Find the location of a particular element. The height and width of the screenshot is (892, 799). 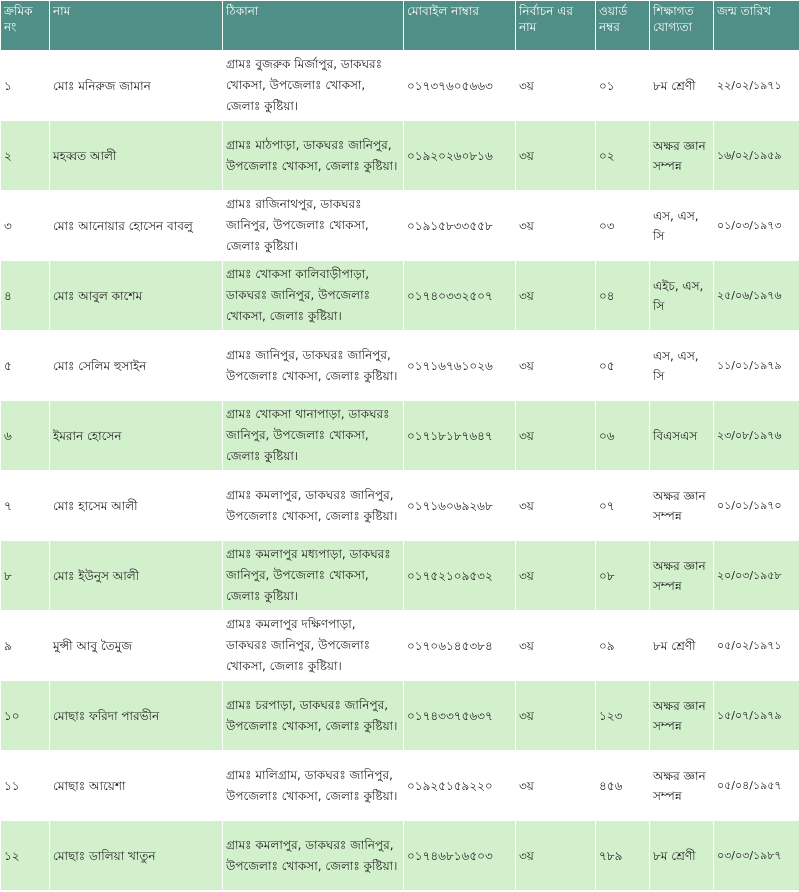

row-education-cell: এস, এস, সি is located at coordinates (681, 365).